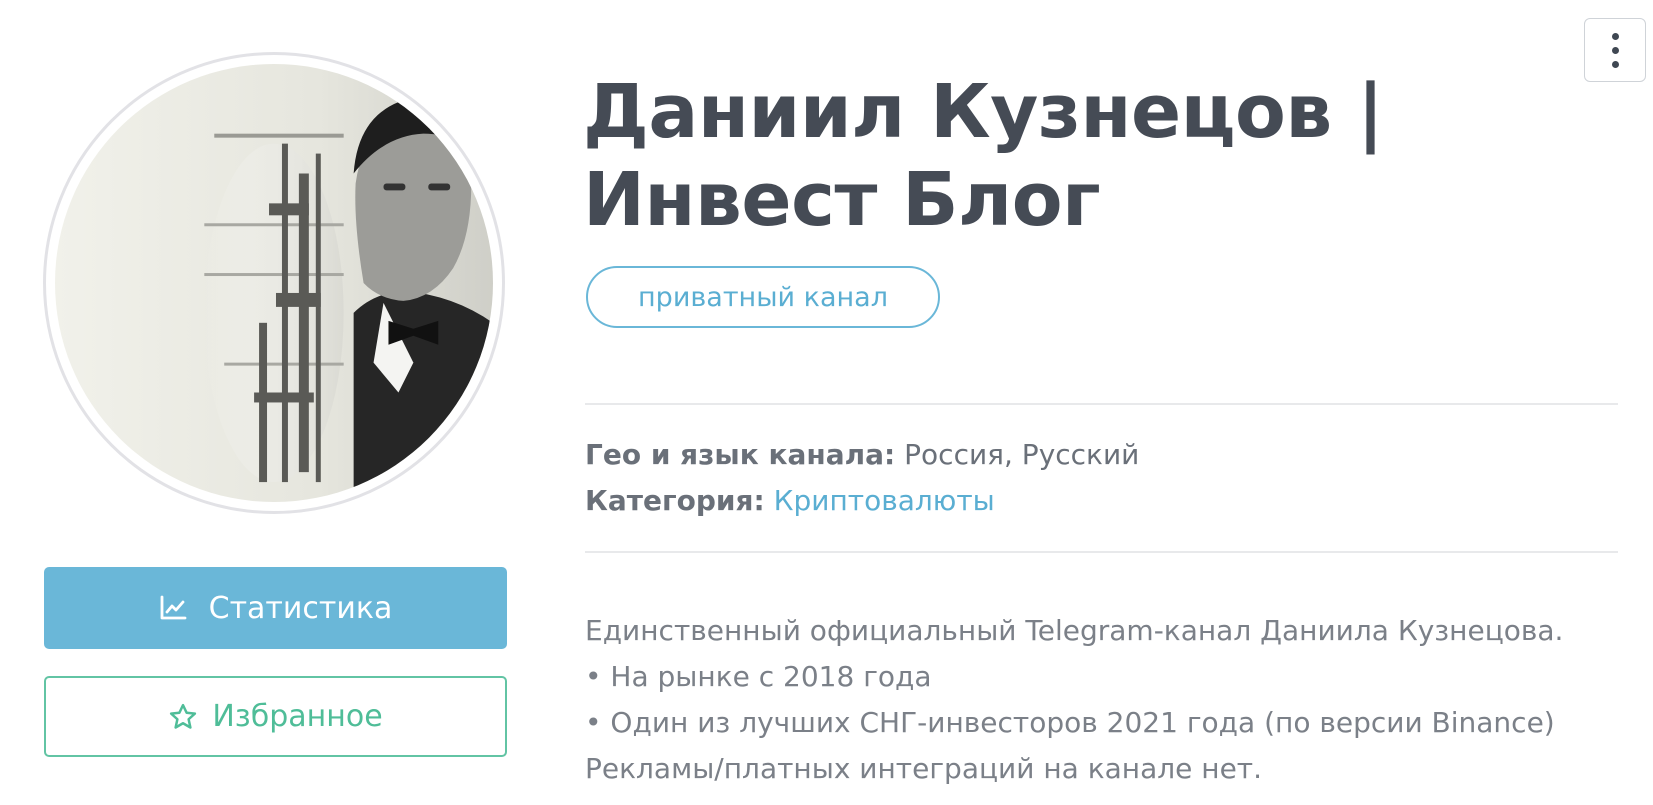 The height and width of the screenshot is (805, 1653). Describe the element at coordinates (758, 676) in the screenshot. I see `description-line: • На рынке с 2018 года` at that location.